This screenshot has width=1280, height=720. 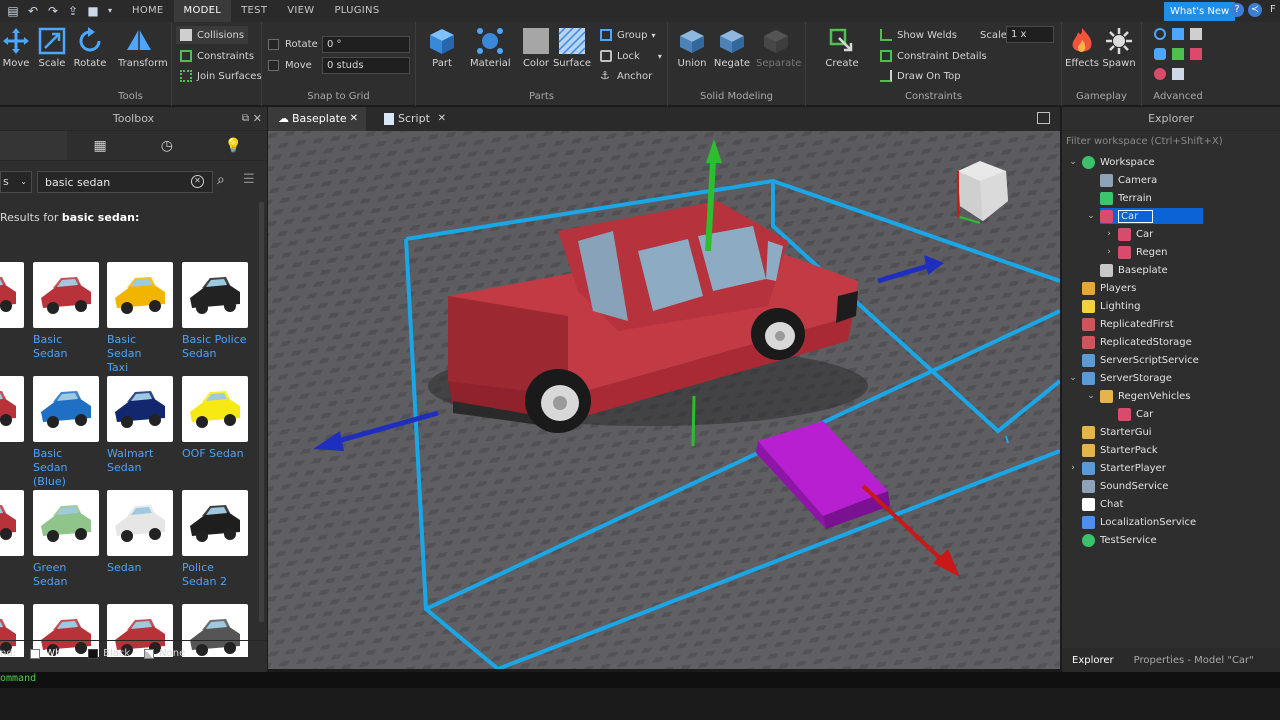 I want to click on advanced-tool-4-icon, so click(x=1160, y=54).